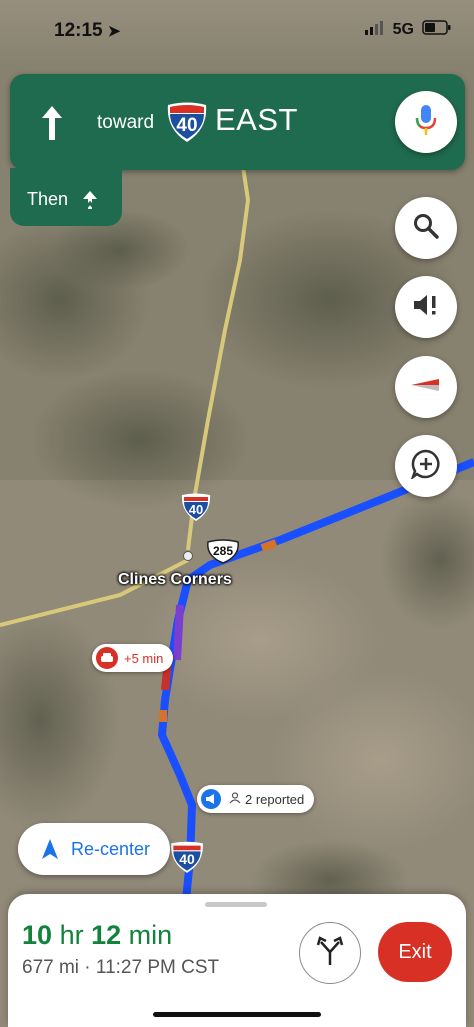  What do you see at coordinates (50, 851) in the screenshot?
I see `navigation-arrow-icon` at bounding box center [50, 851].